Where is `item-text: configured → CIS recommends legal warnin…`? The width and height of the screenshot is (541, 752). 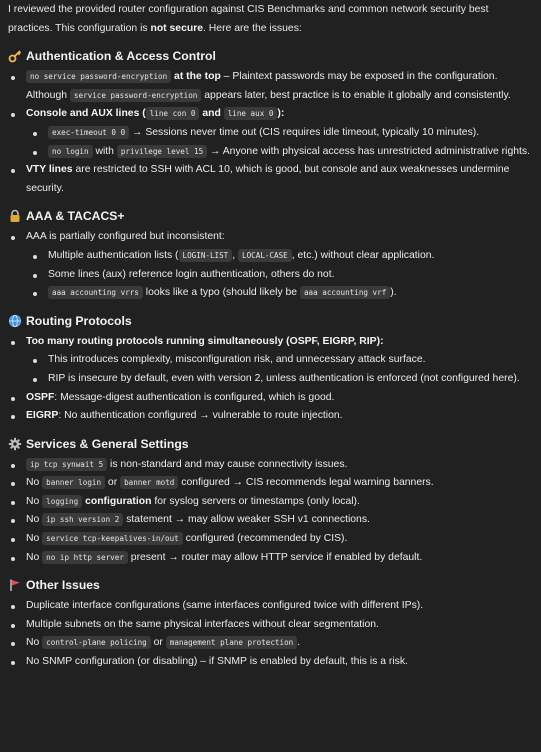
item-text: configured → CIS recommends legal warnin… is located at coordinates (306, 483).